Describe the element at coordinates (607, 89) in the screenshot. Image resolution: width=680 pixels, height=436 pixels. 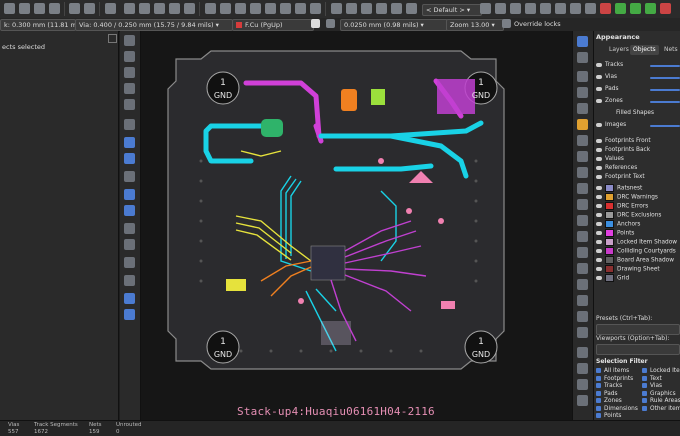
I see `object-row-pads: Pads` at that location.